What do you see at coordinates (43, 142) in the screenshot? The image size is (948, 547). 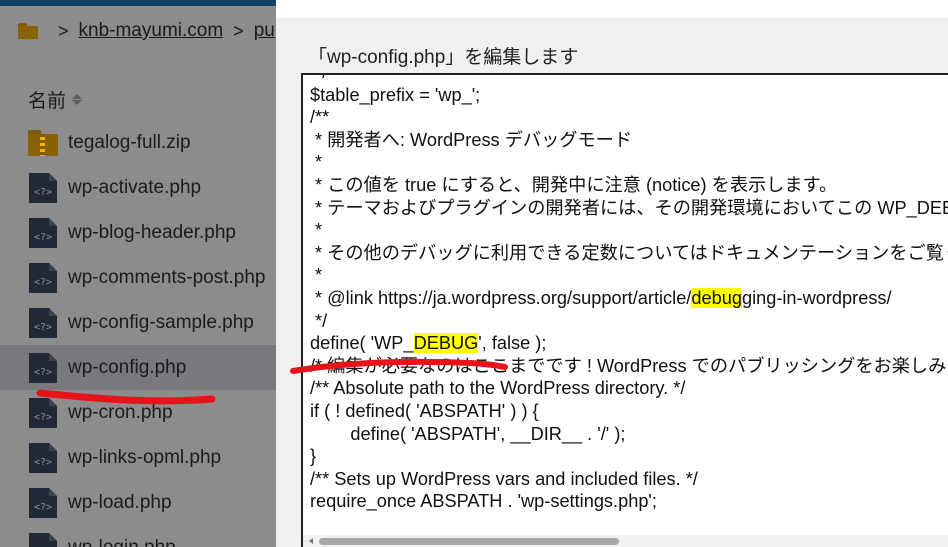 I see `zip-icon` at bounding box center [43, 142].